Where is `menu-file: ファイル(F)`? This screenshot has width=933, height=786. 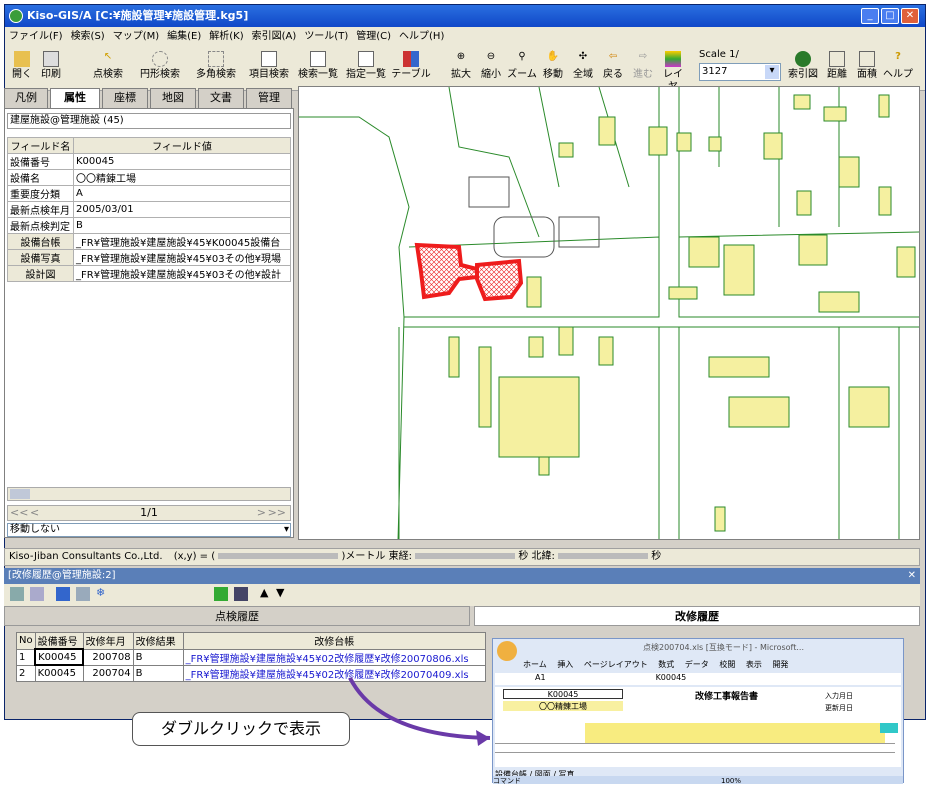
menu-file: ファイル(F) is located at coordinates (36, 36).